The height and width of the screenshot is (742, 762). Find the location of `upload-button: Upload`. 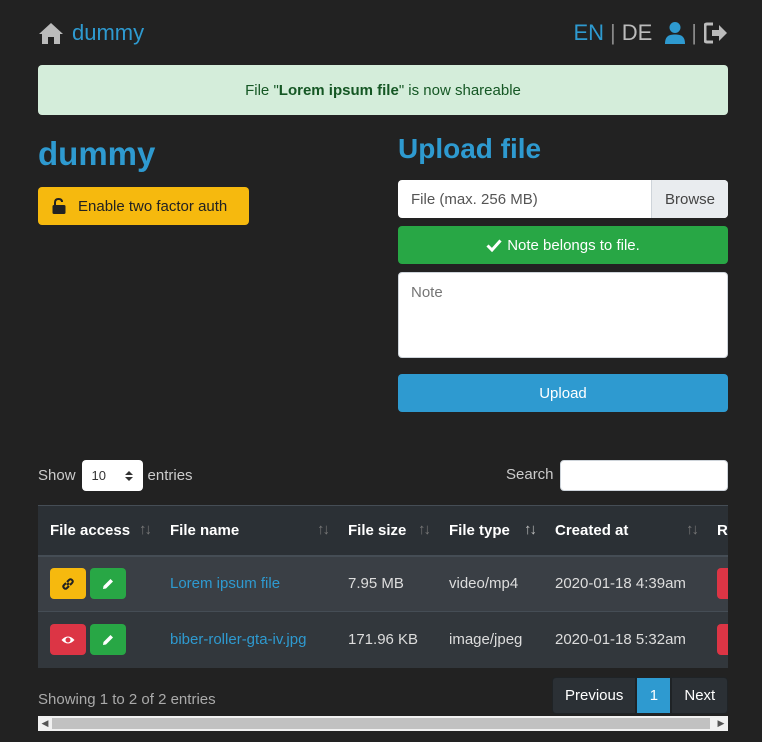

upload-button: Upload is located at coordinates (563, 393).